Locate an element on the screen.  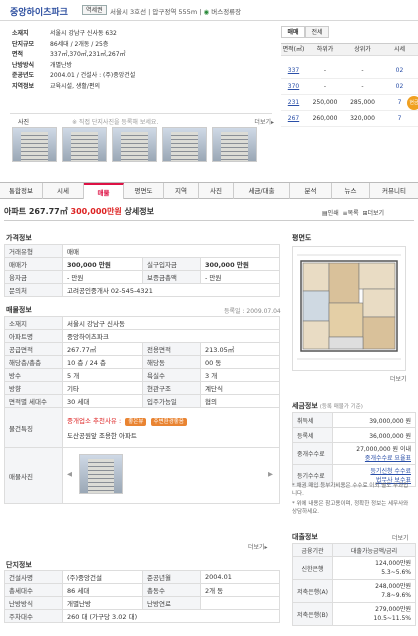
cell-key: 취득세 is located at coordinates (312, 420).